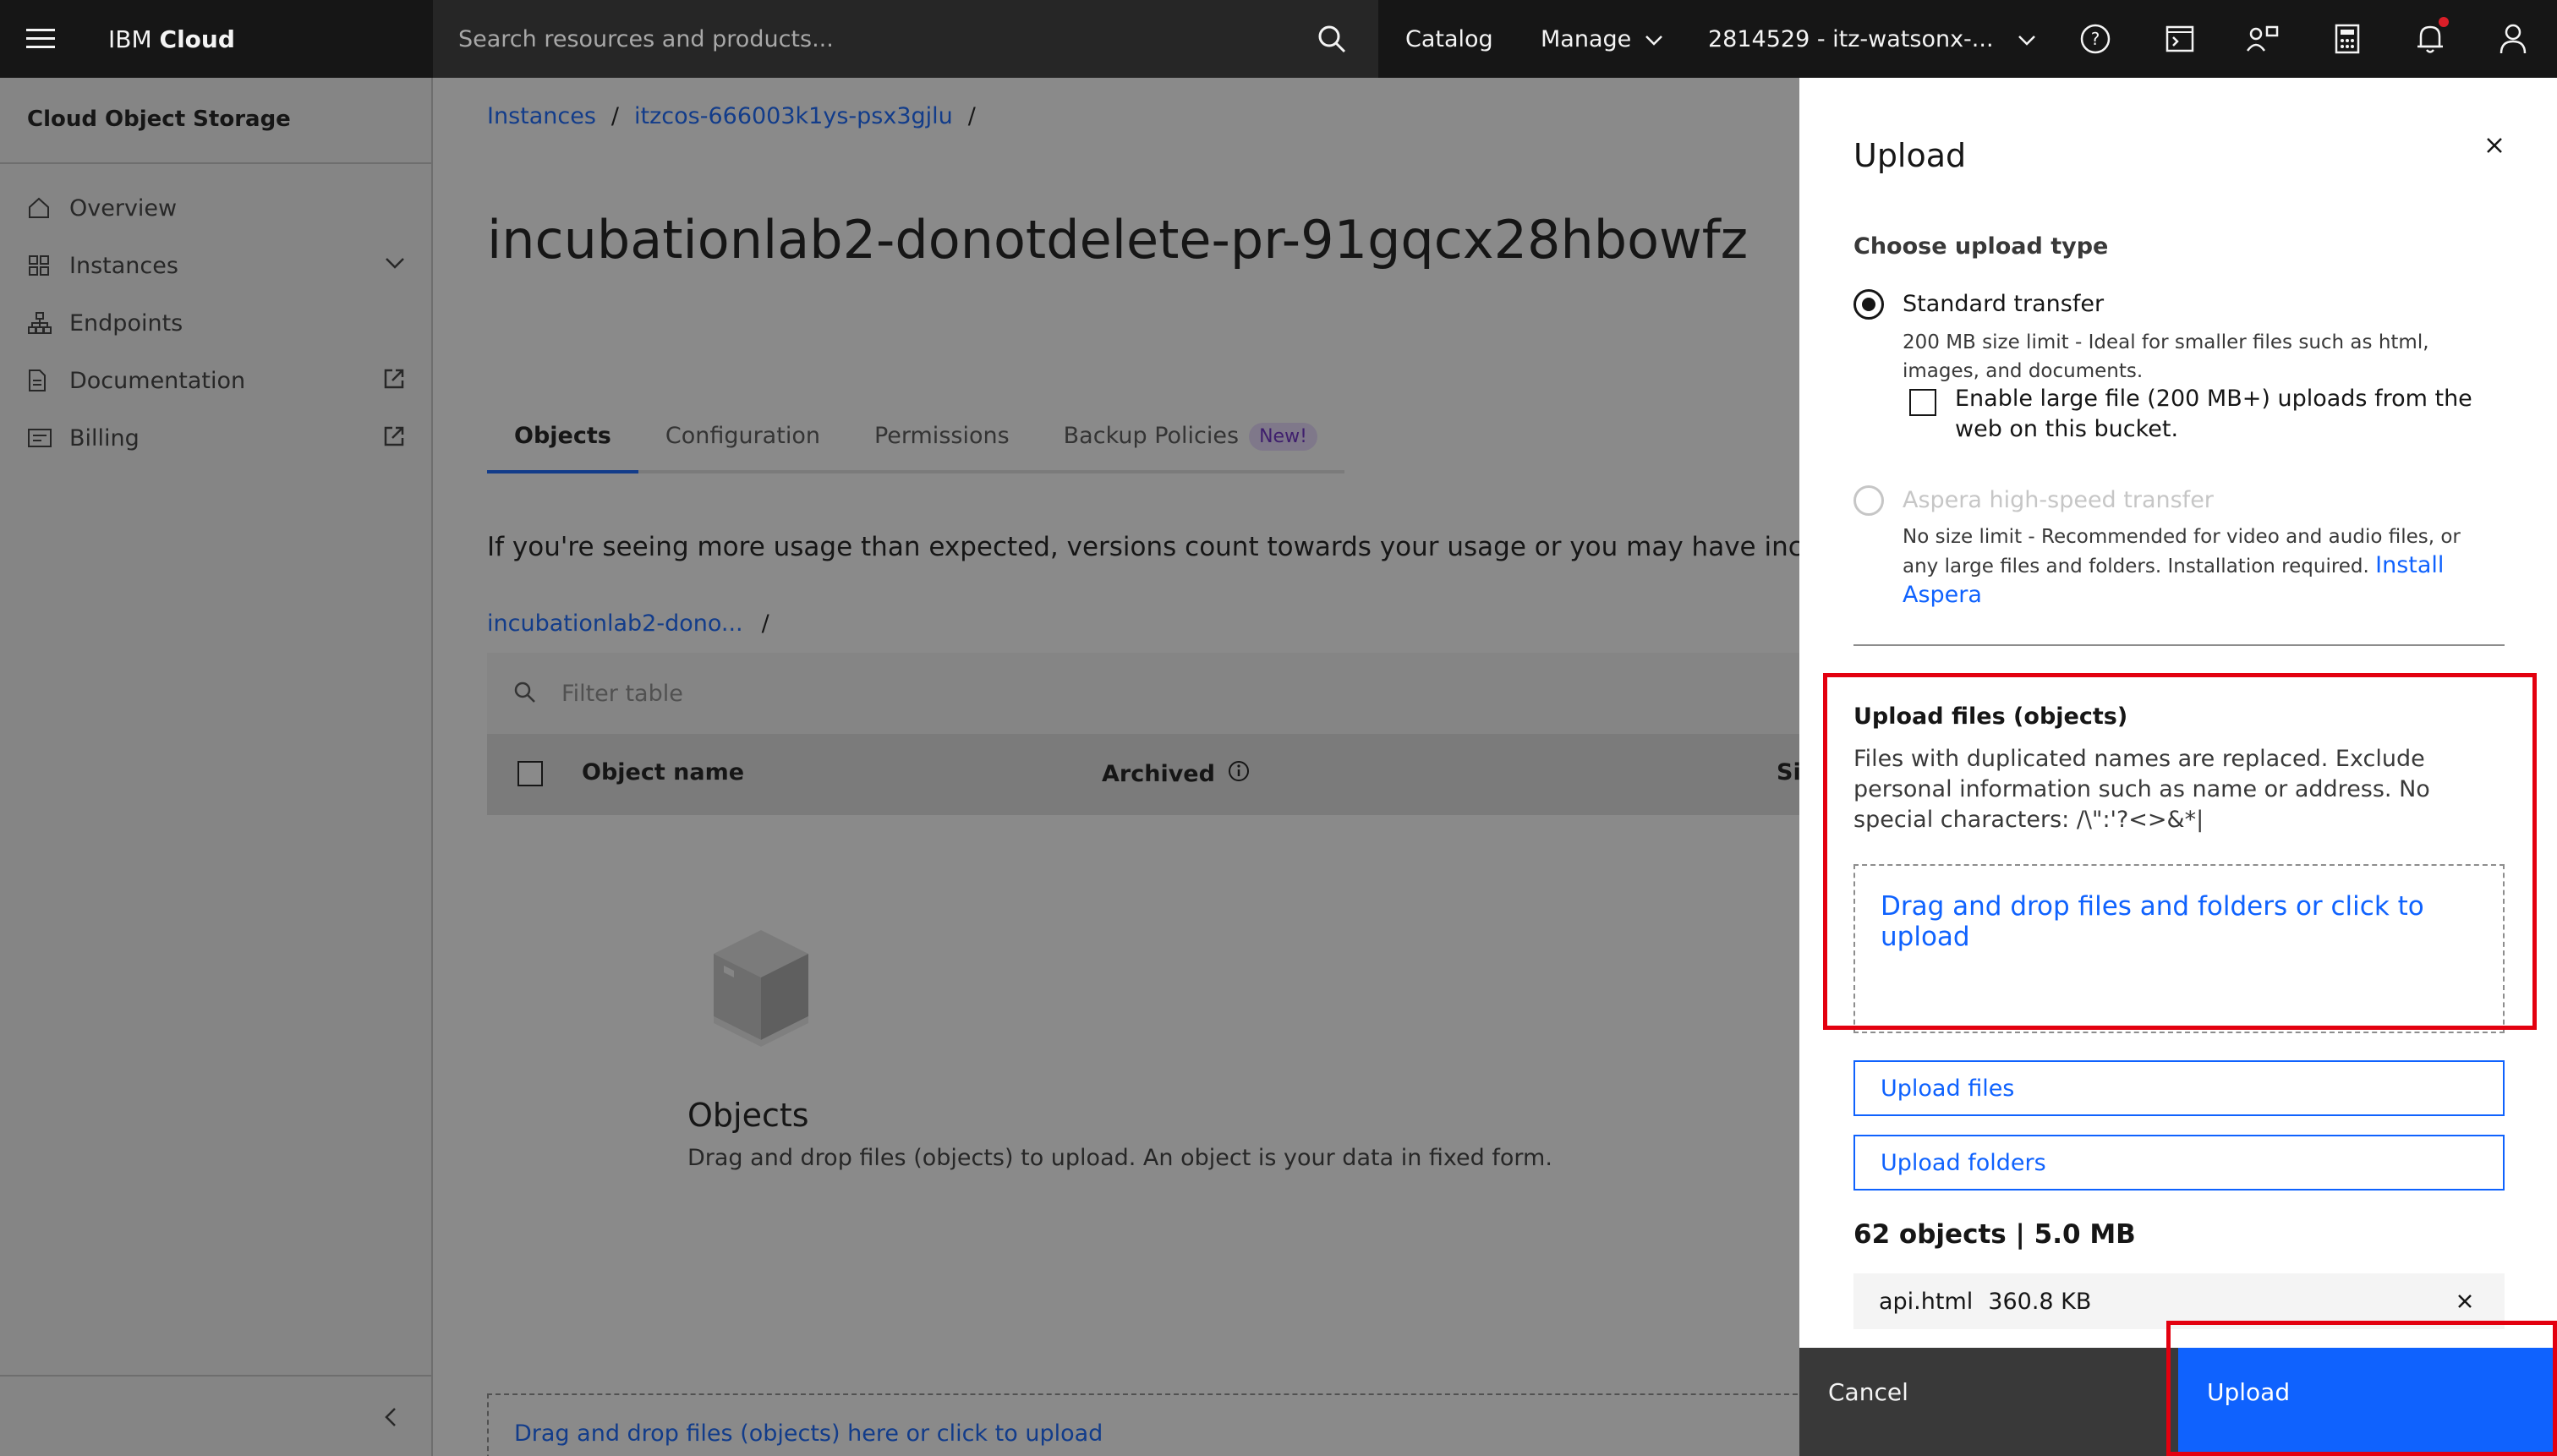  I want to click on upload-folders-button: Upload folders, so click(2179, 1163).